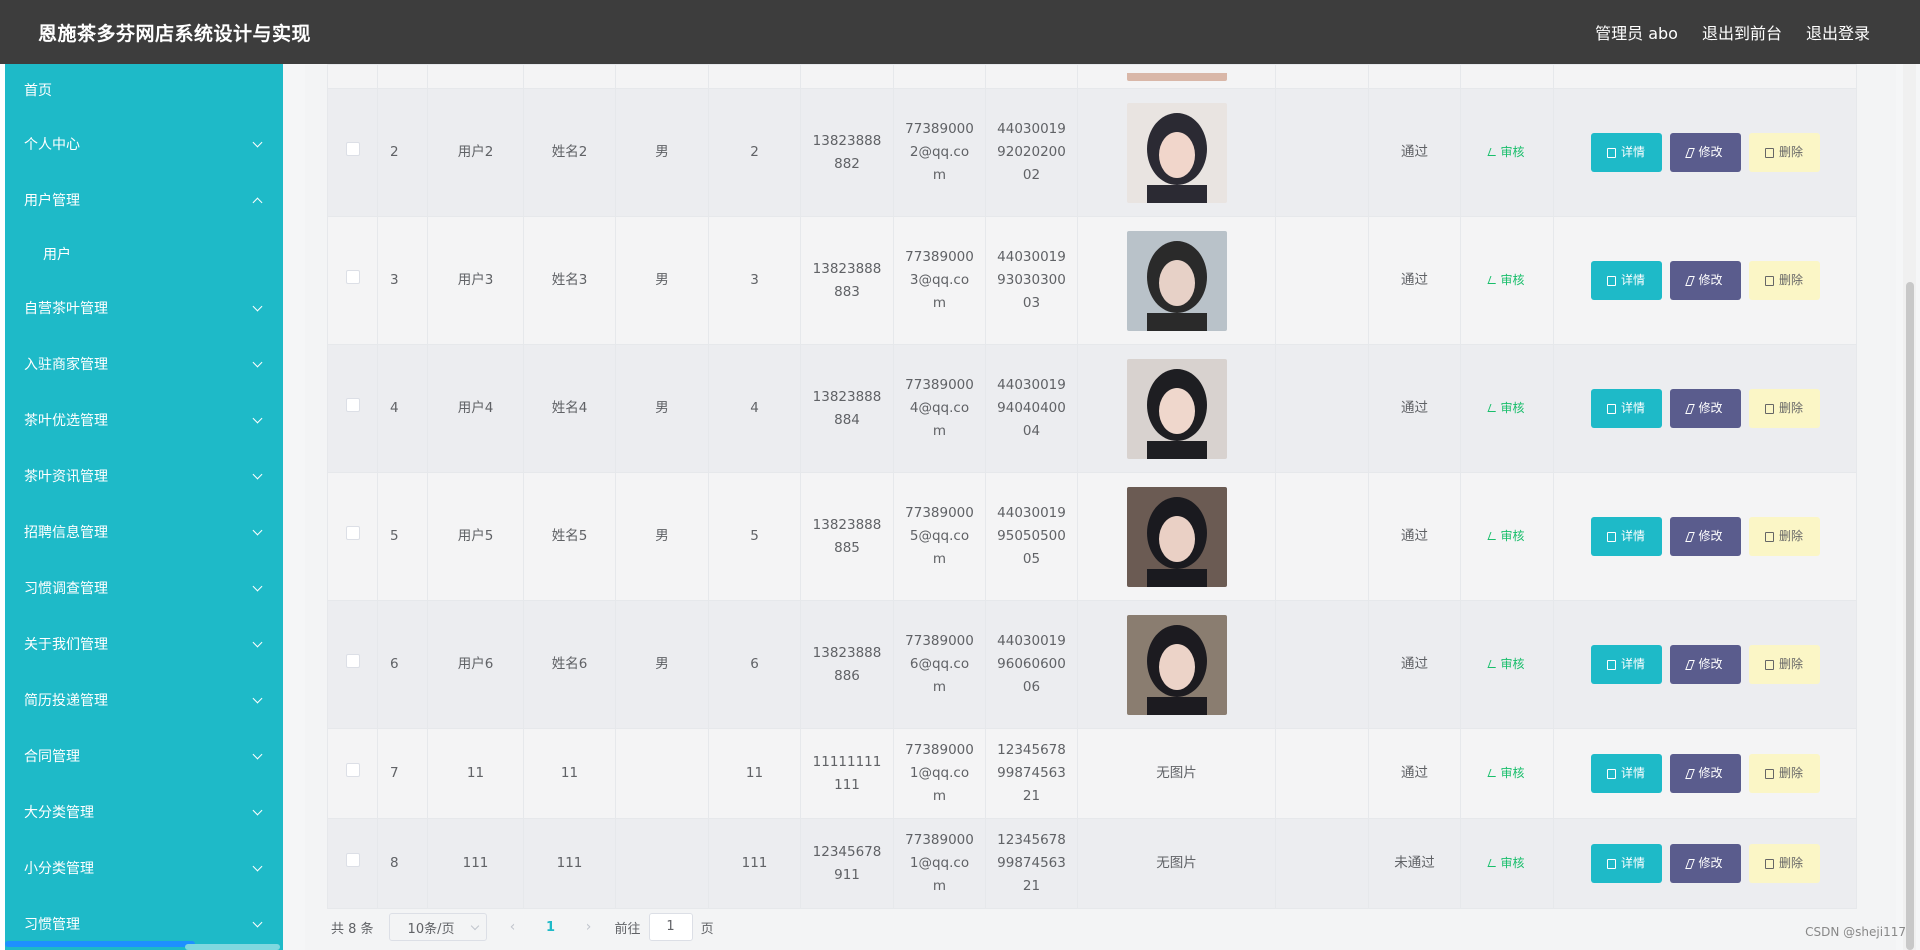 The height and width of the screenshot is (950, 1920). I want to click on sidebar-item-minor-category: 小分类管理, so click(144, 868).